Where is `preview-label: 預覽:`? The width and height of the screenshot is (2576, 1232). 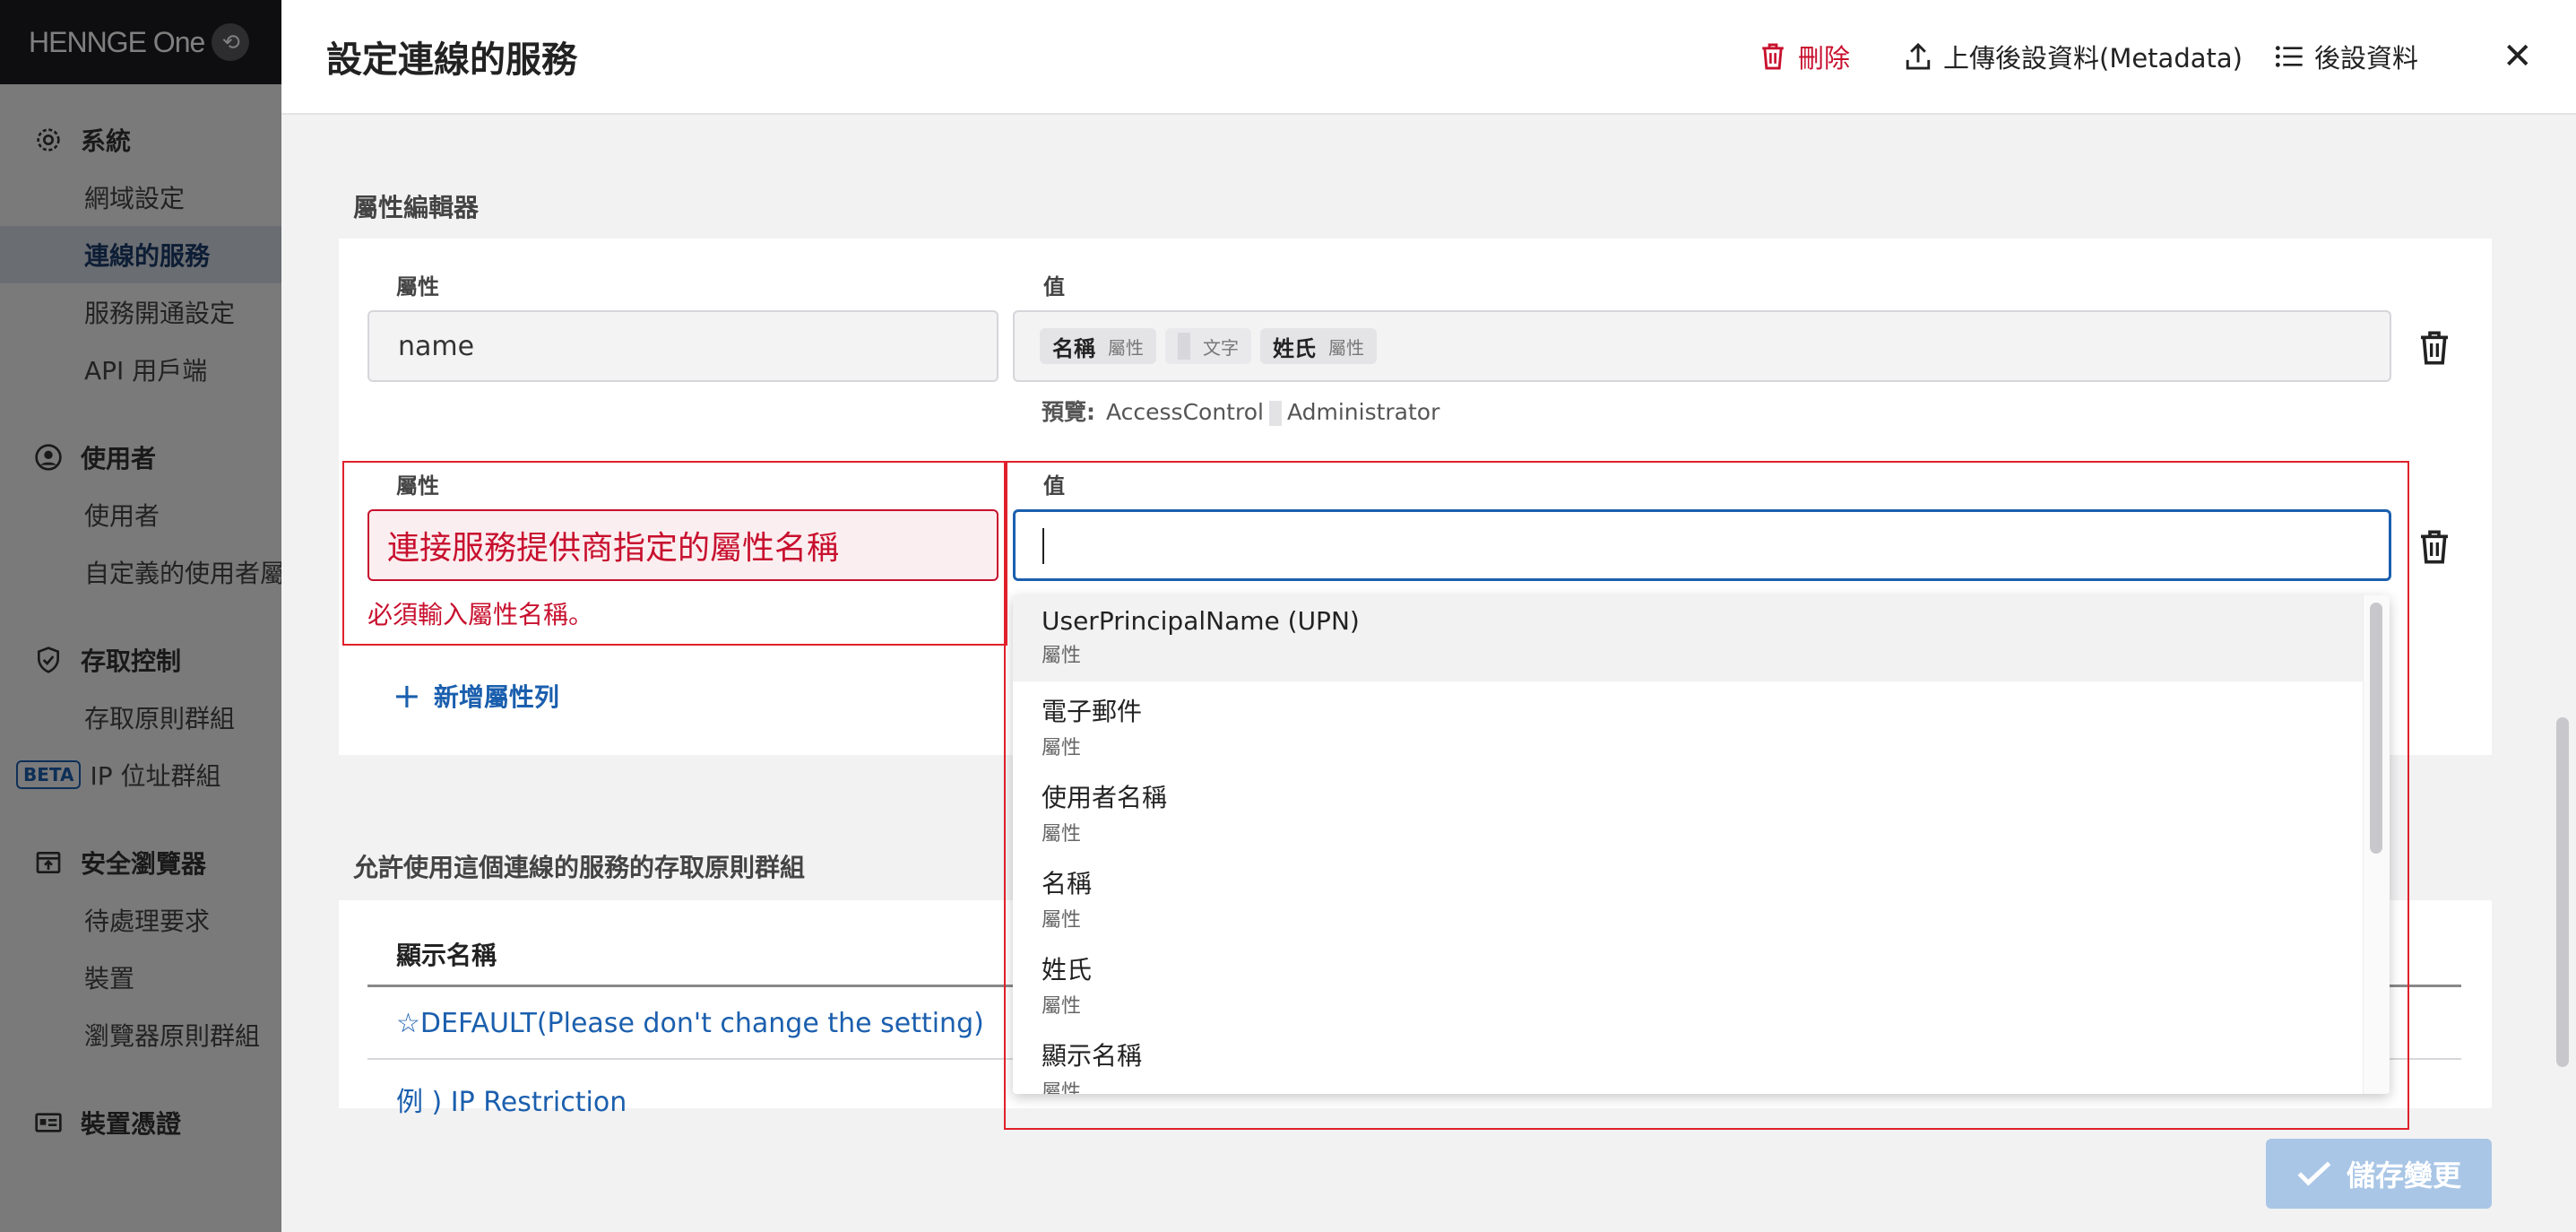
preview-label: 預覽: is located at coordinates (1068, 412).